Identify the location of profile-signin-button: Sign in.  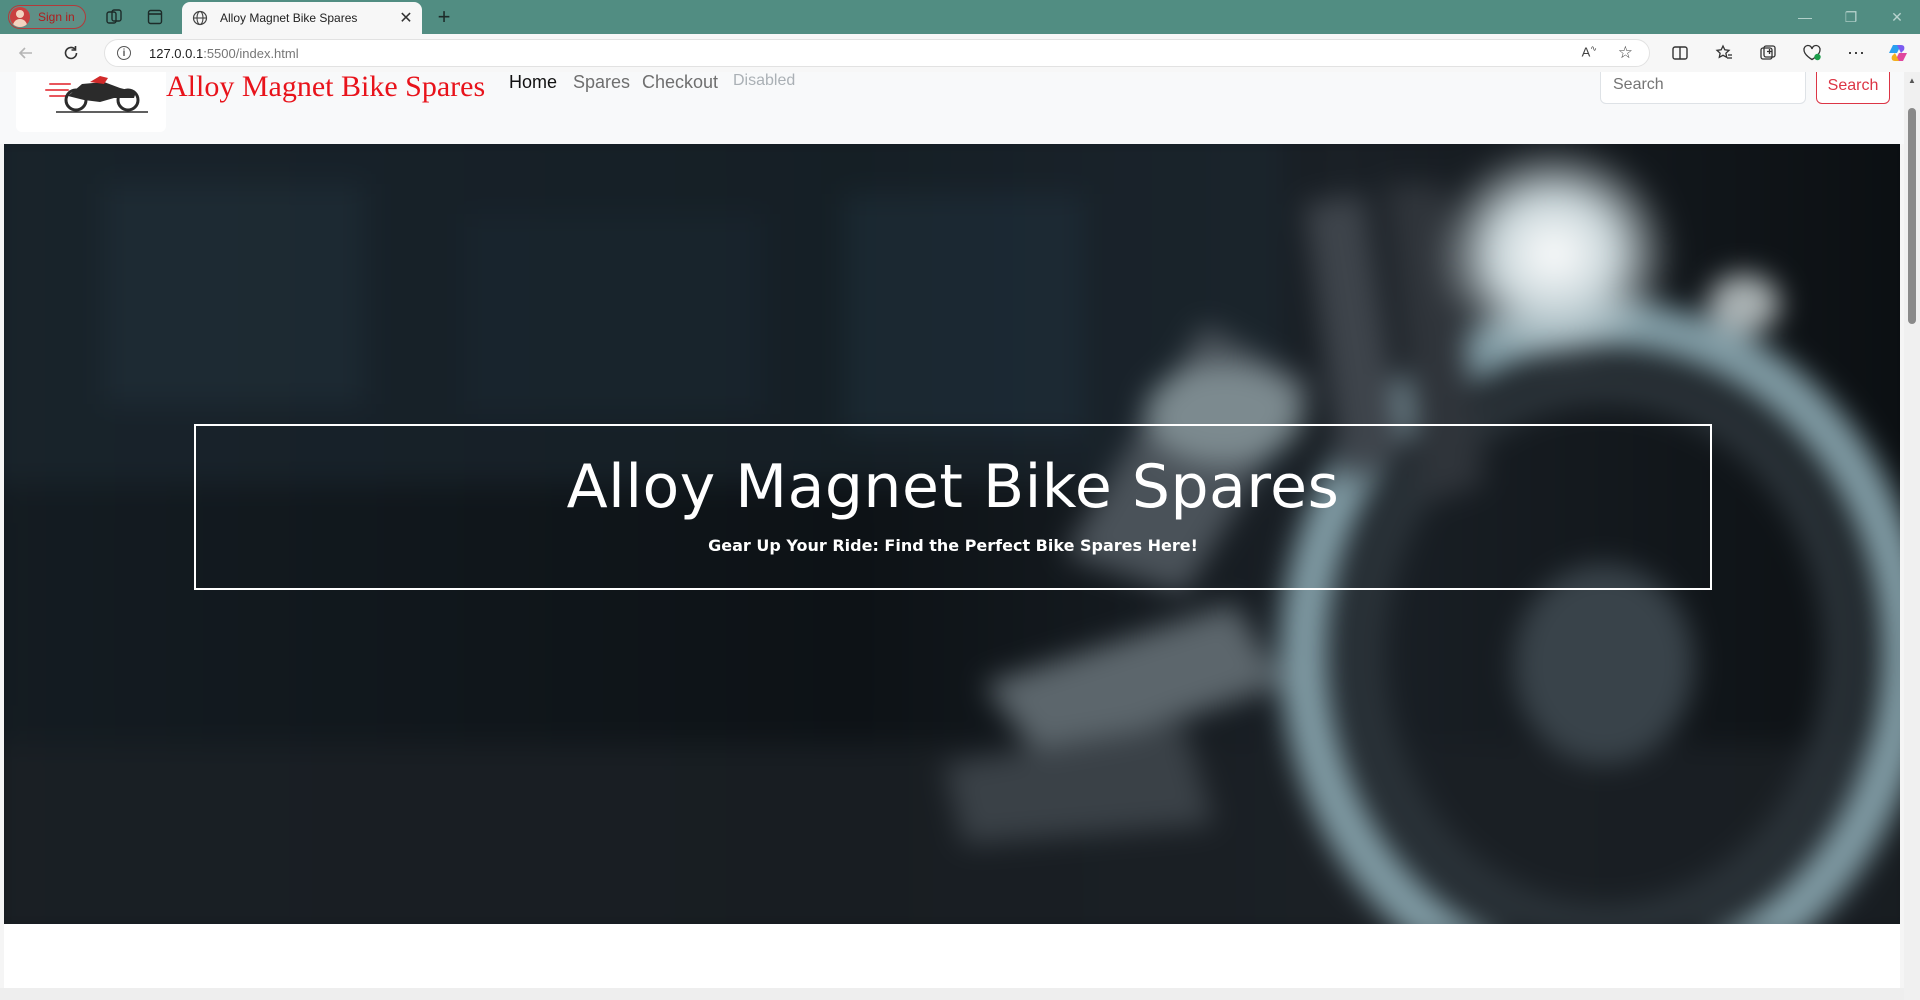
(47, 17).